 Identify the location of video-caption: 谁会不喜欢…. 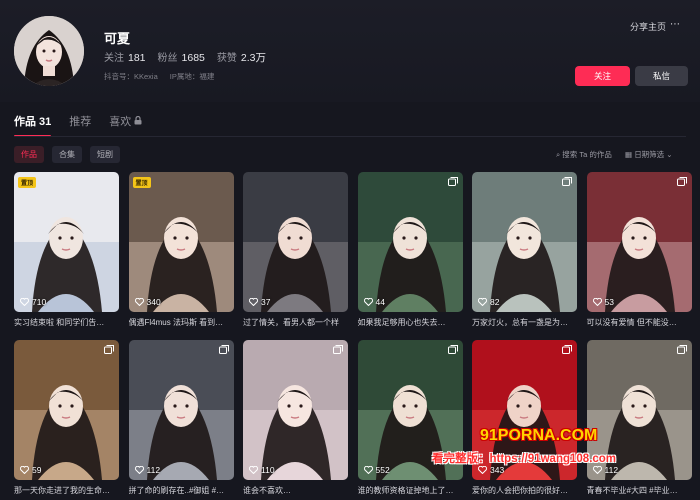
(295, 490).